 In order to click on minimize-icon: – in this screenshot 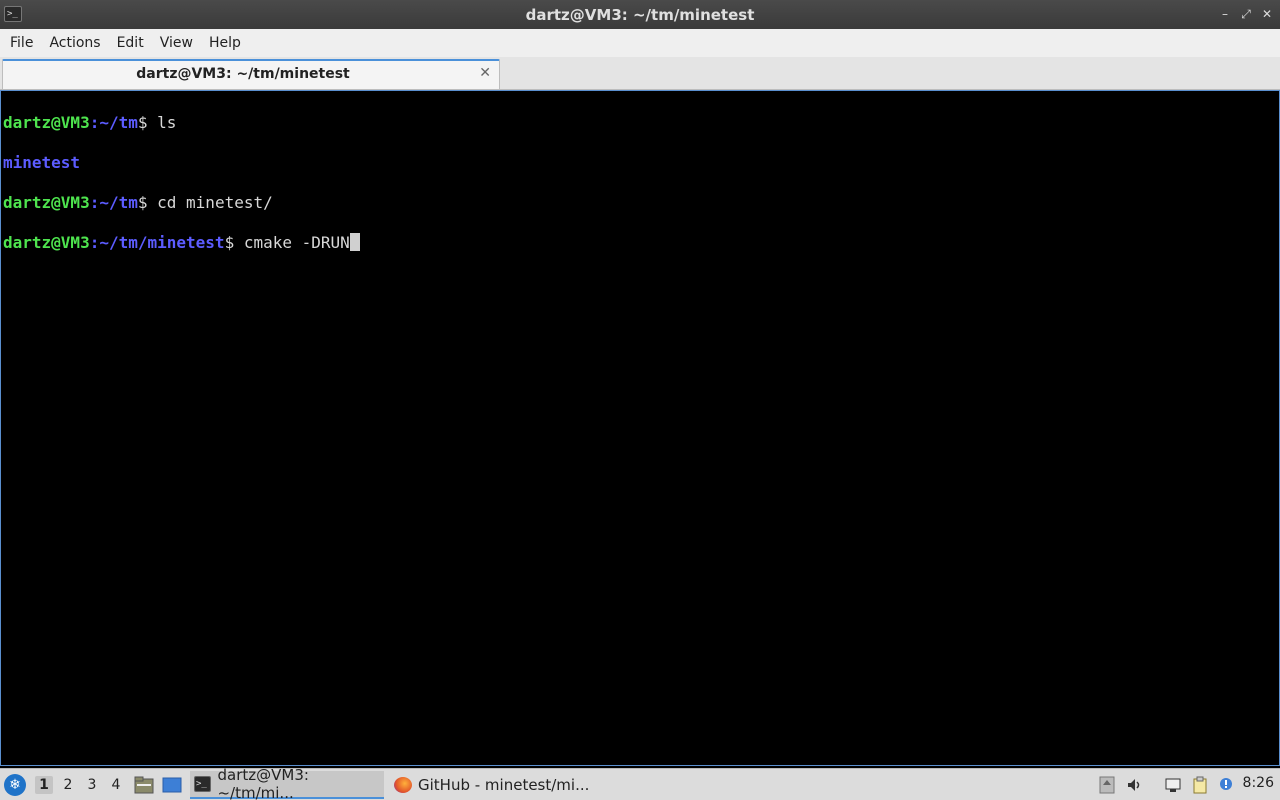, I will do `click(1225, 14)`.